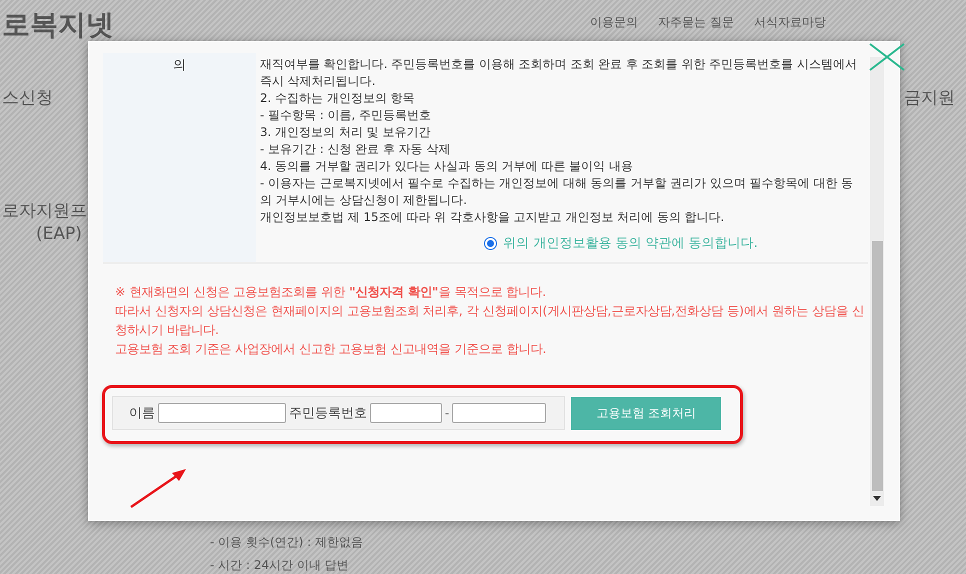 Image resolution: width=966 pixels, height=574 pixels. What do you see at coordinates (447, 166) in the screenshot?
I see `consent-text: 4. 동의를 거부할 권리가 있다는 사실과 동의 거부에 따른 불이익 내용` at bounding box center [447, 166].